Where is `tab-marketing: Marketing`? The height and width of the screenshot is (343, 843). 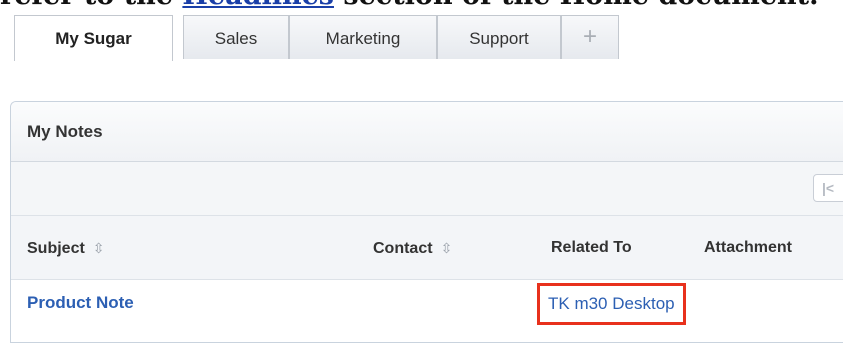
tab-marketing: Marketing is located at coordinates (363, 37).